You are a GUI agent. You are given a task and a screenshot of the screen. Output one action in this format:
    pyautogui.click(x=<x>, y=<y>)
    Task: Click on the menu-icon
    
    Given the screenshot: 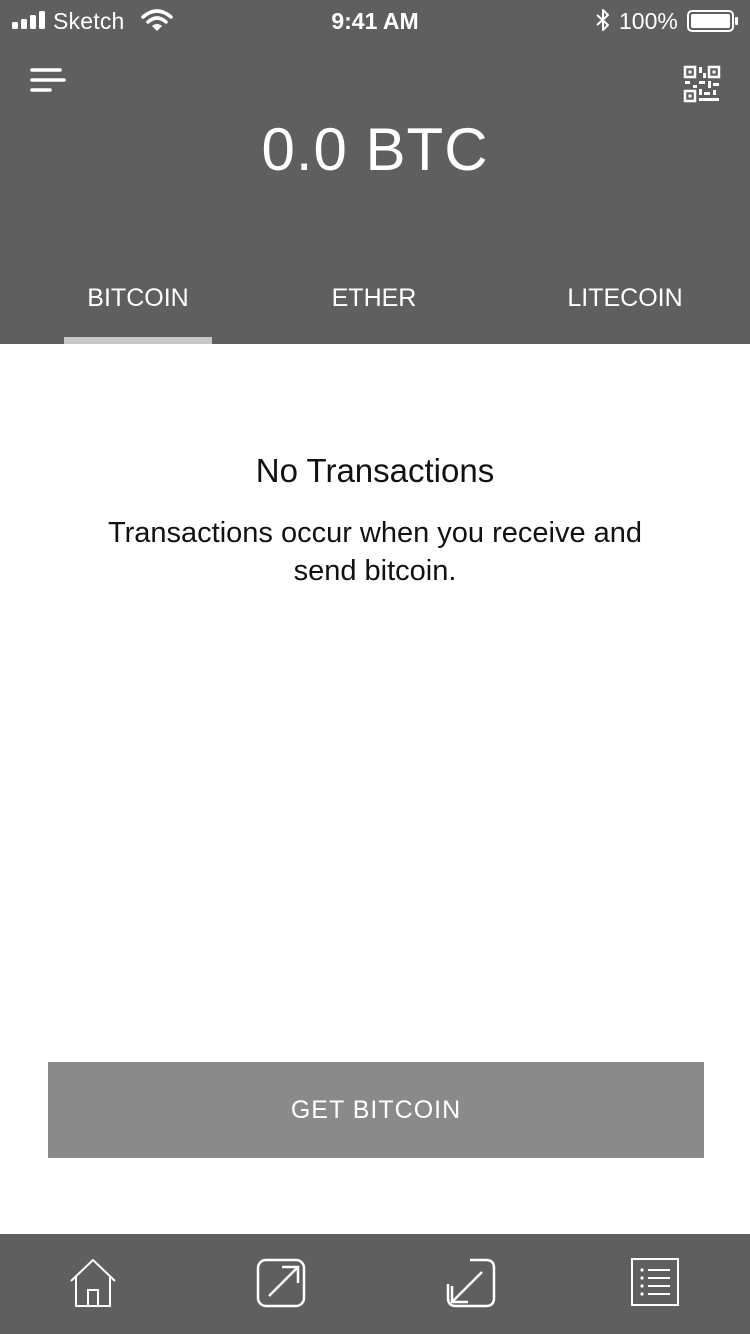 What is the action you would take?
    pyautogui.click(x=49, y=81)
    